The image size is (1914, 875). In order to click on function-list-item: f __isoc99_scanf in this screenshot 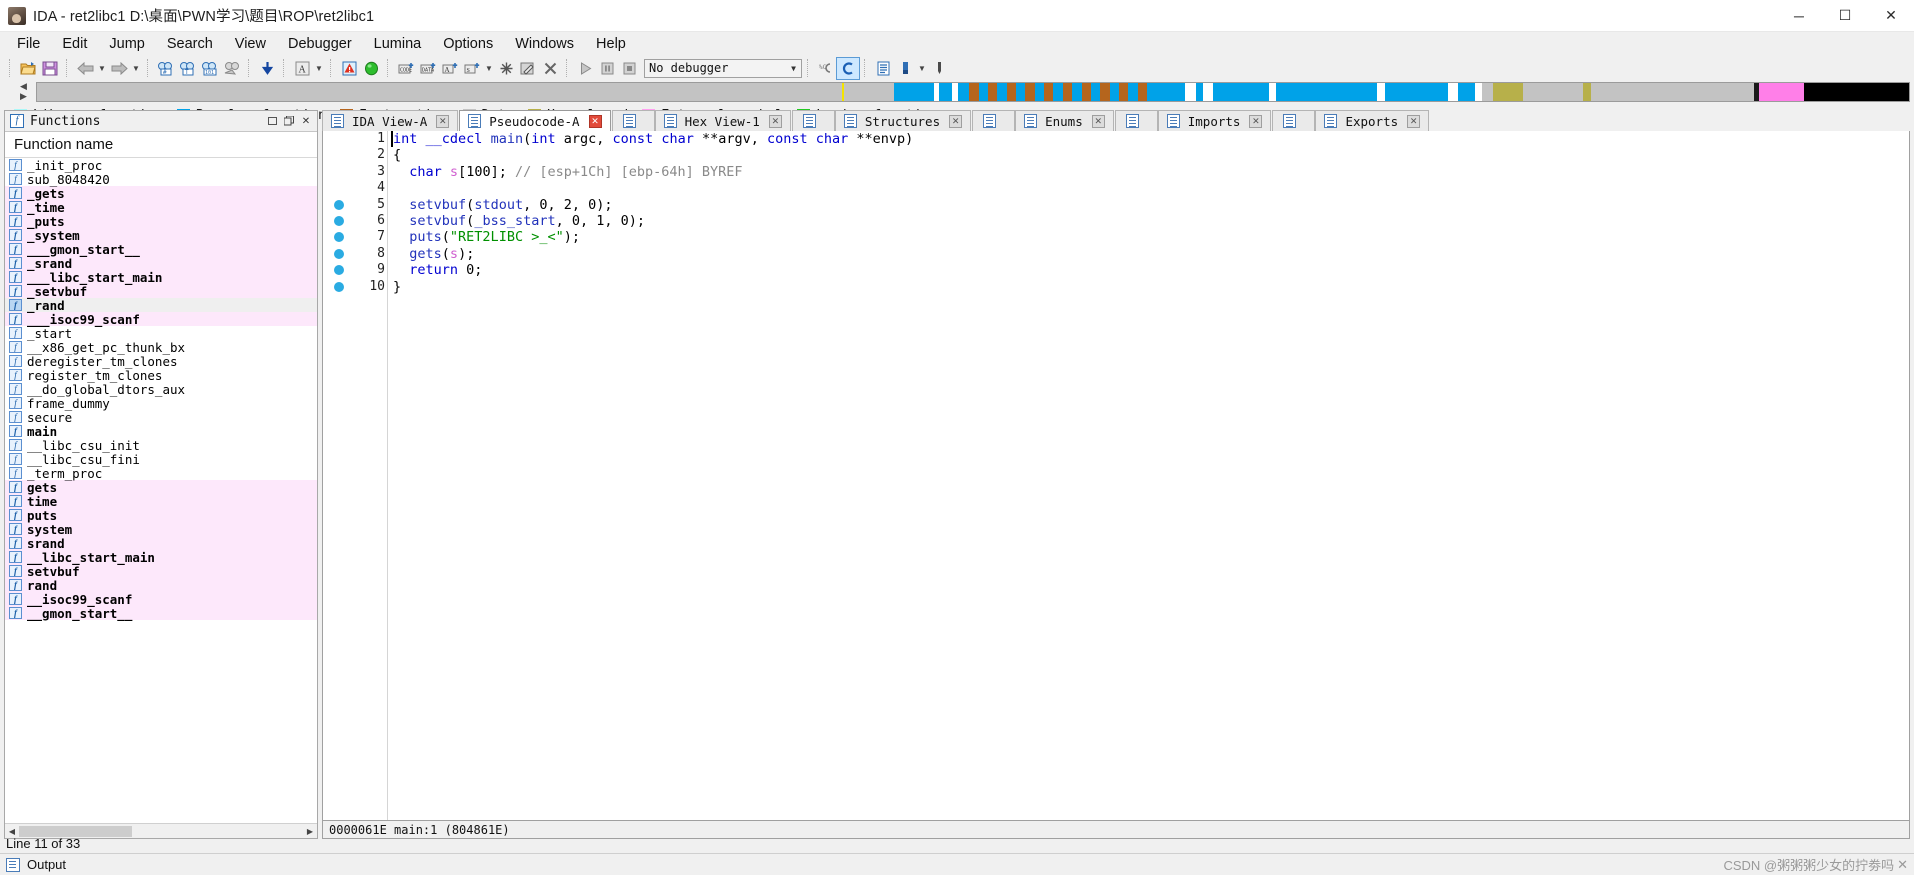, I will do `click(161, 599)`.